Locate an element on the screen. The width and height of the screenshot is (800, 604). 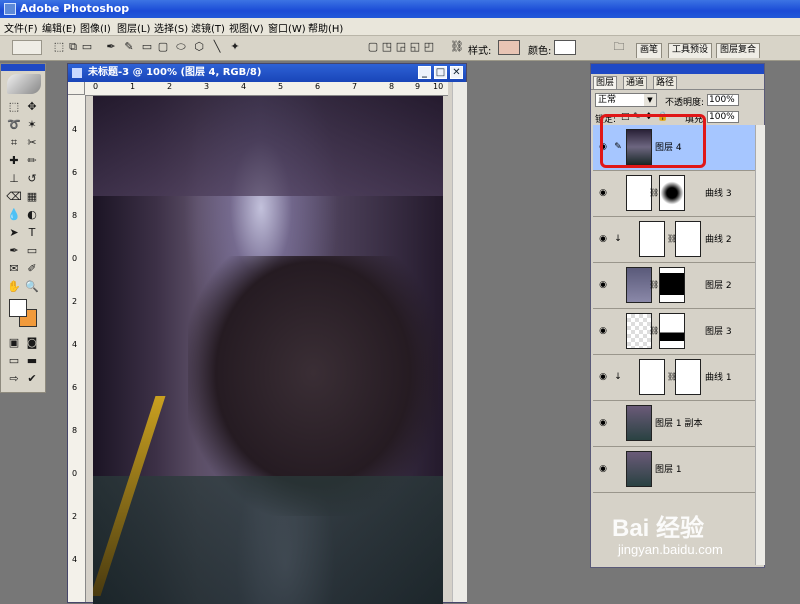
layer-row: ◉ ↓ ⛓ 曲线 2 is located at coordinates (674, 240).